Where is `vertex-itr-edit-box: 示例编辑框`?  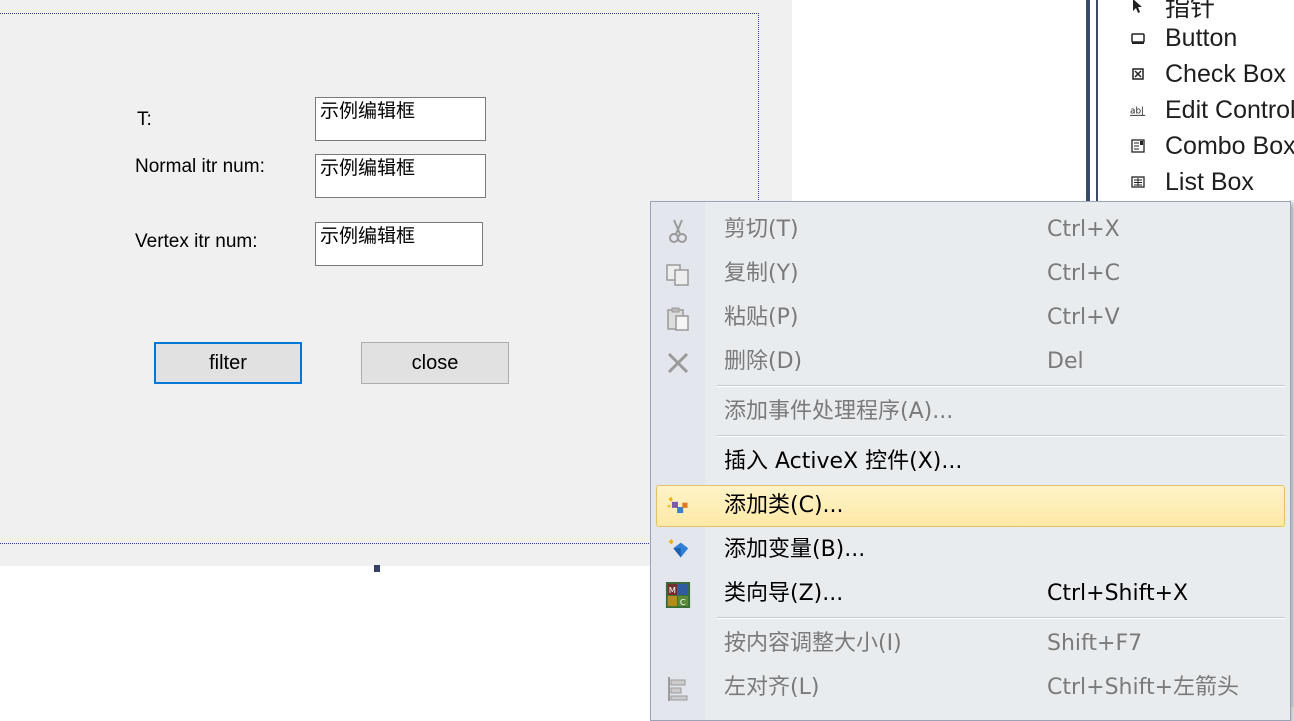 vertex-itr-edit-box: 示例编辑框 is located at coordinates (399, 244).